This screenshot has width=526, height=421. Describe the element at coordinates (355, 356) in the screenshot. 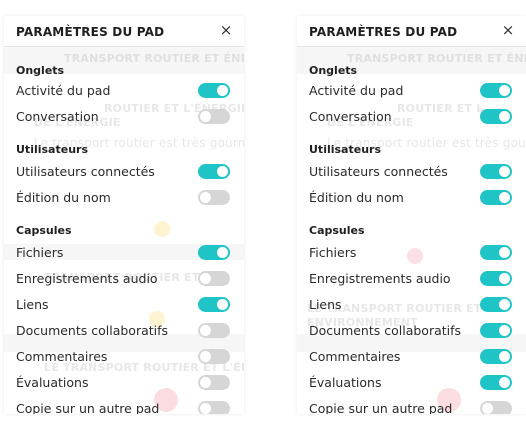

I see `setting-label: Commentaires` at that location.